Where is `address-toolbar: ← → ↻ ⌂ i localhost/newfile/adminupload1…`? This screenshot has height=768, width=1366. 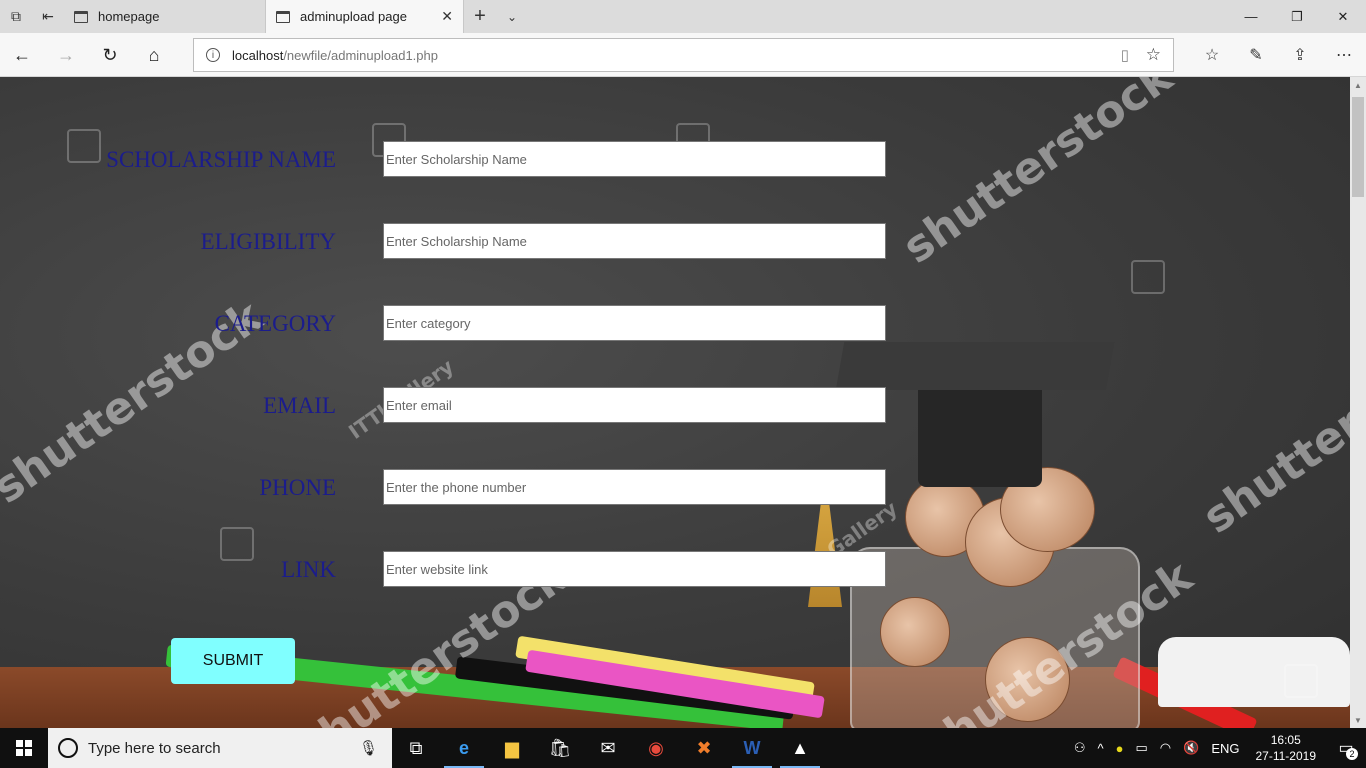
address-toolbar: ← → ↻ ⌂ i localhost/newfile/adminupload1… is located at coordinates (683, 55).